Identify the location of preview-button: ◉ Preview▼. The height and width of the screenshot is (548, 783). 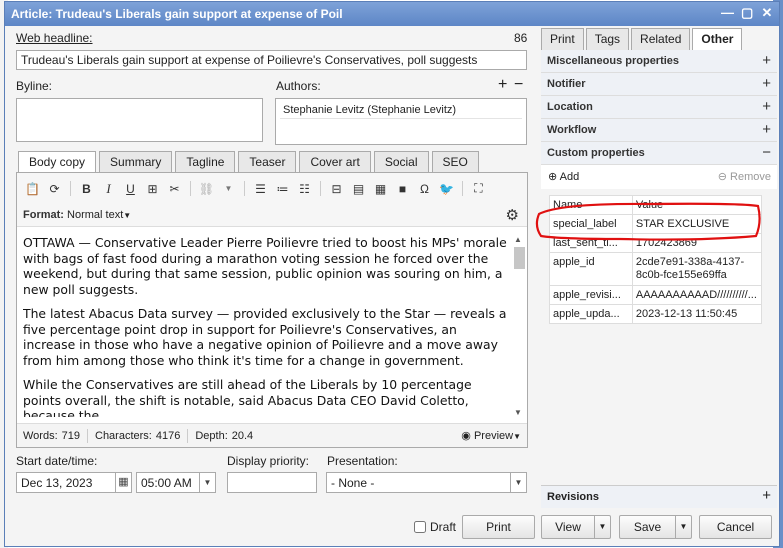
(491, 435).